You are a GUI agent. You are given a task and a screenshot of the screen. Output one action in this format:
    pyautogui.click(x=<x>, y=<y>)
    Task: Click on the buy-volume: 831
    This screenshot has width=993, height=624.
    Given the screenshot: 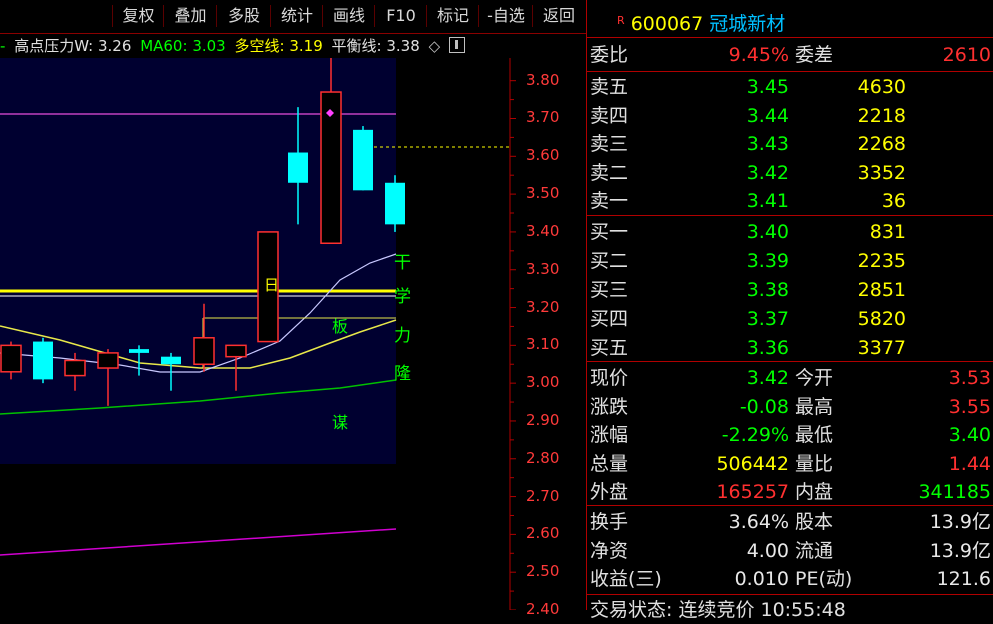 What is the action you would take?
    pyautogui.click(x=887, y=232)
    